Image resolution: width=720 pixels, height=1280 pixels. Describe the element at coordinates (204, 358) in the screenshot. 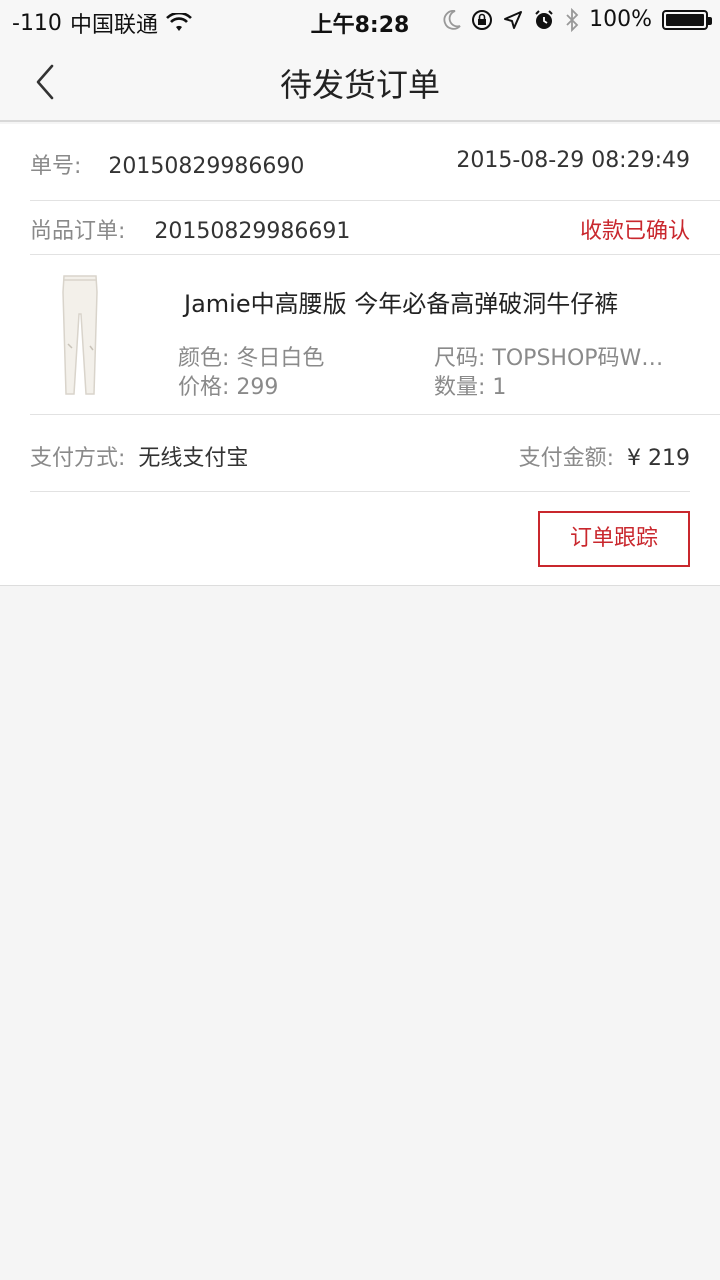

I see `color-label: 颜色:` at that location.